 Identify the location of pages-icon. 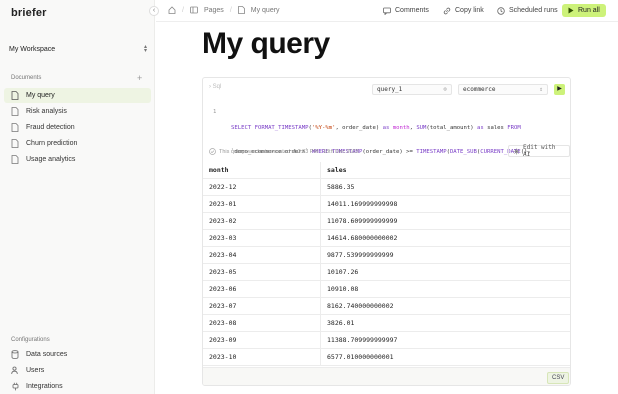
(194, 10).